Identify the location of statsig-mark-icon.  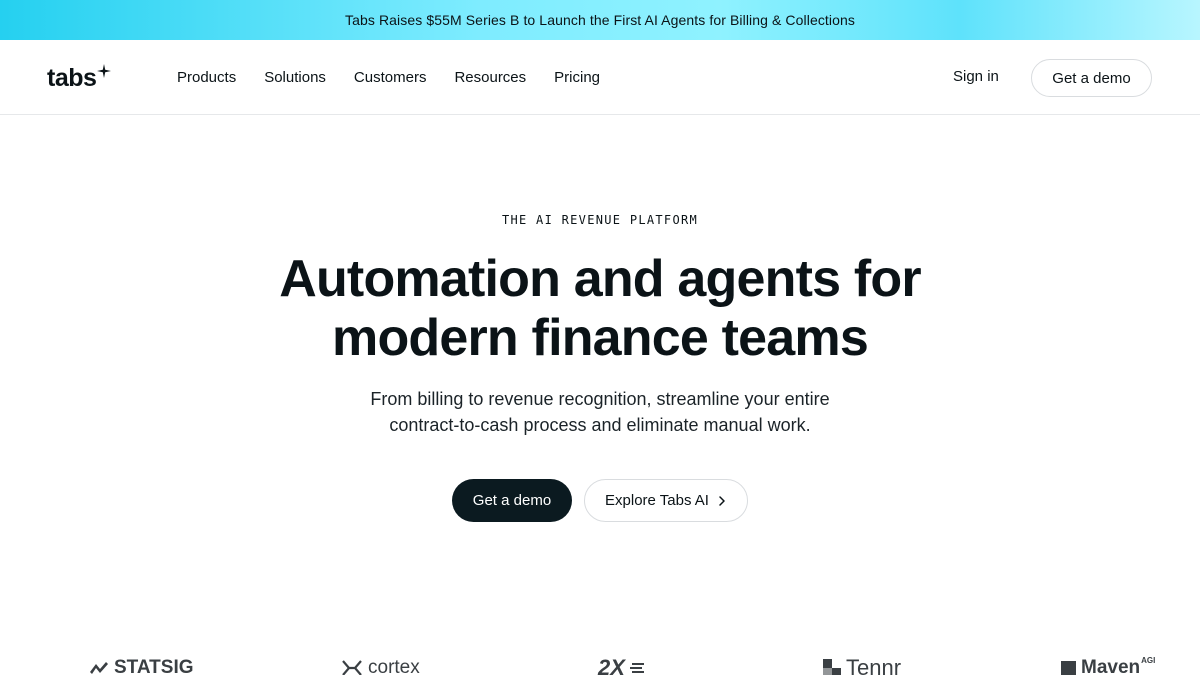
(99, 668).